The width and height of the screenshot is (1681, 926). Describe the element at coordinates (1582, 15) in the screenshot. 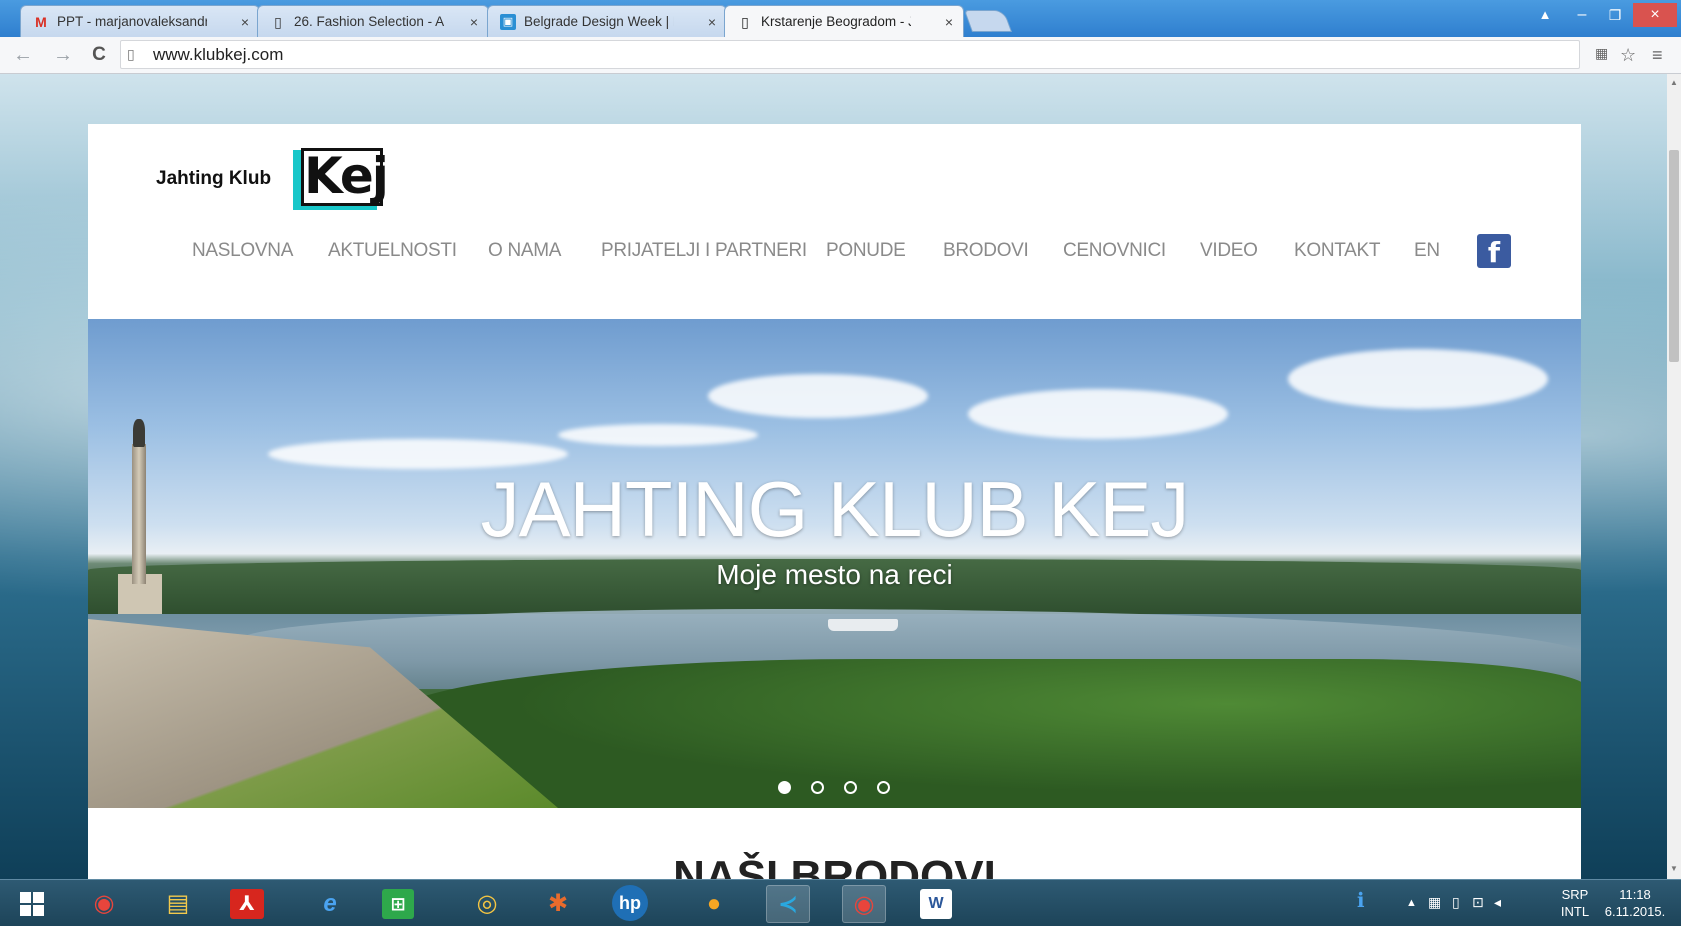

I see `minimize-button: –` at that location.